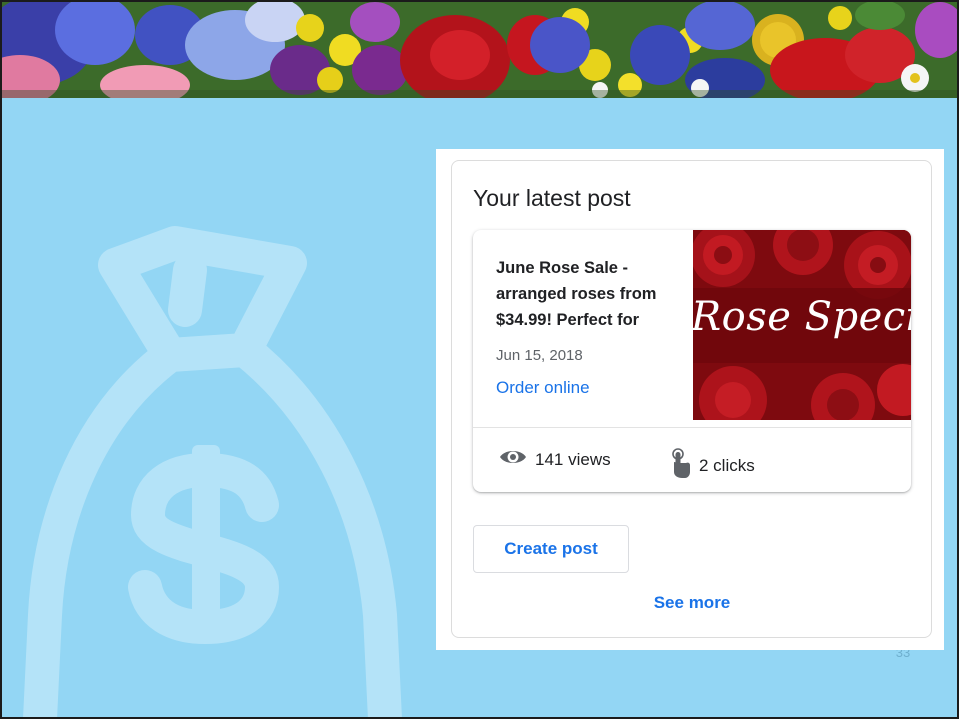  I want to click on clicks-stat: 2 clicks, so click(712, 465).